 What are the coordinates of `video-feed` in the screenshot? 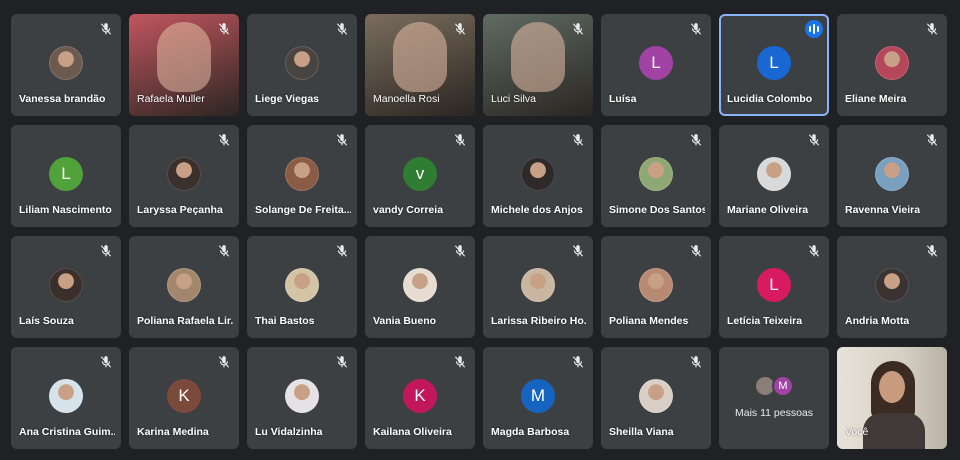 It's located at (538, 57).